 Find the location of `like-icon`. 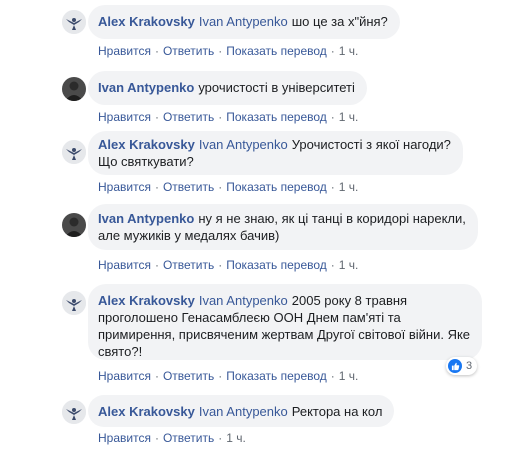

like-icon is located at coordinates (455, 366).